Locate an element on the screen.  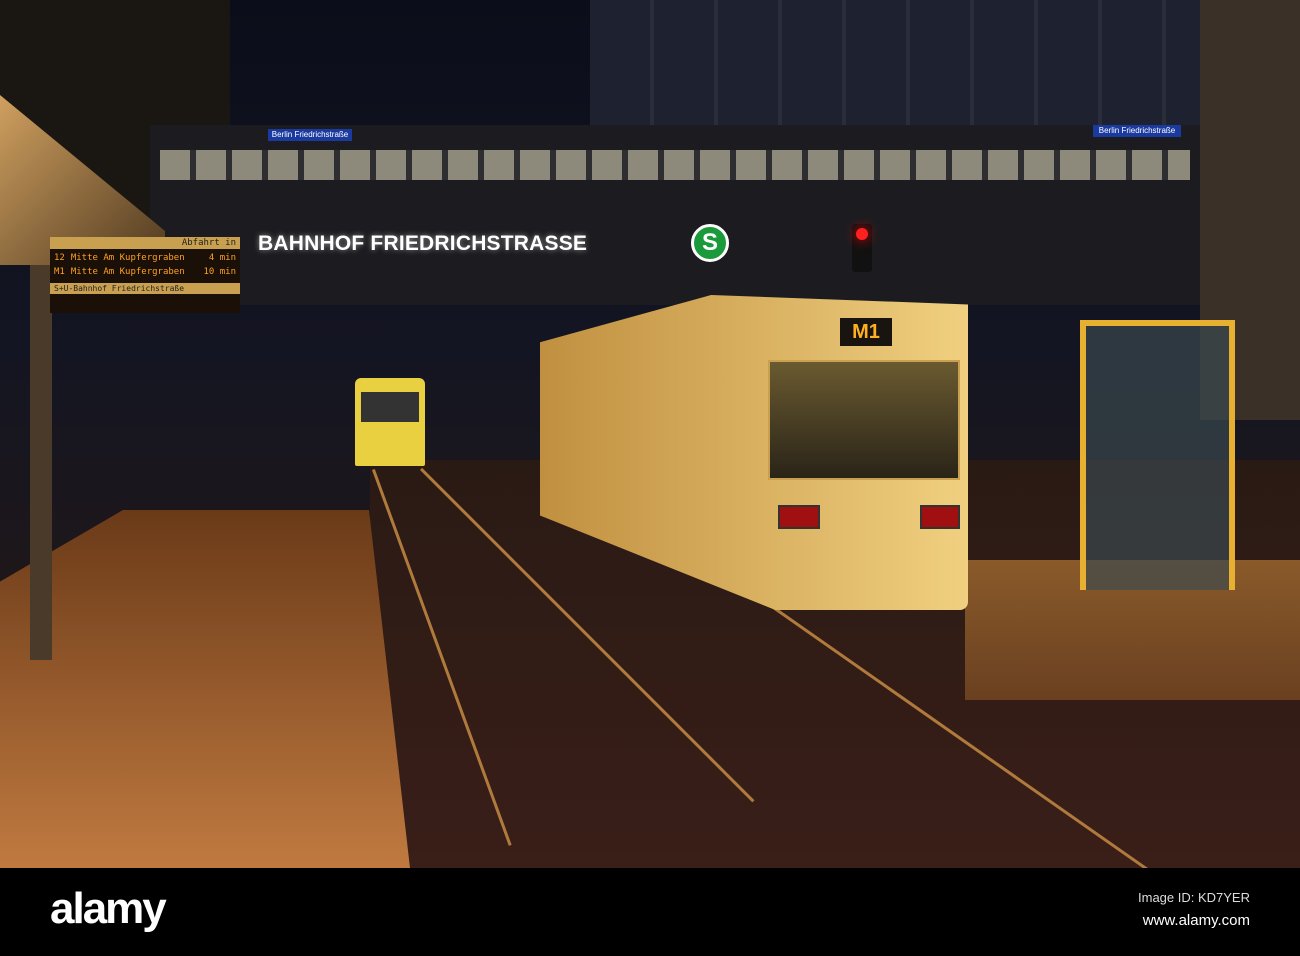
office-building is located at coordinates (895, 62).